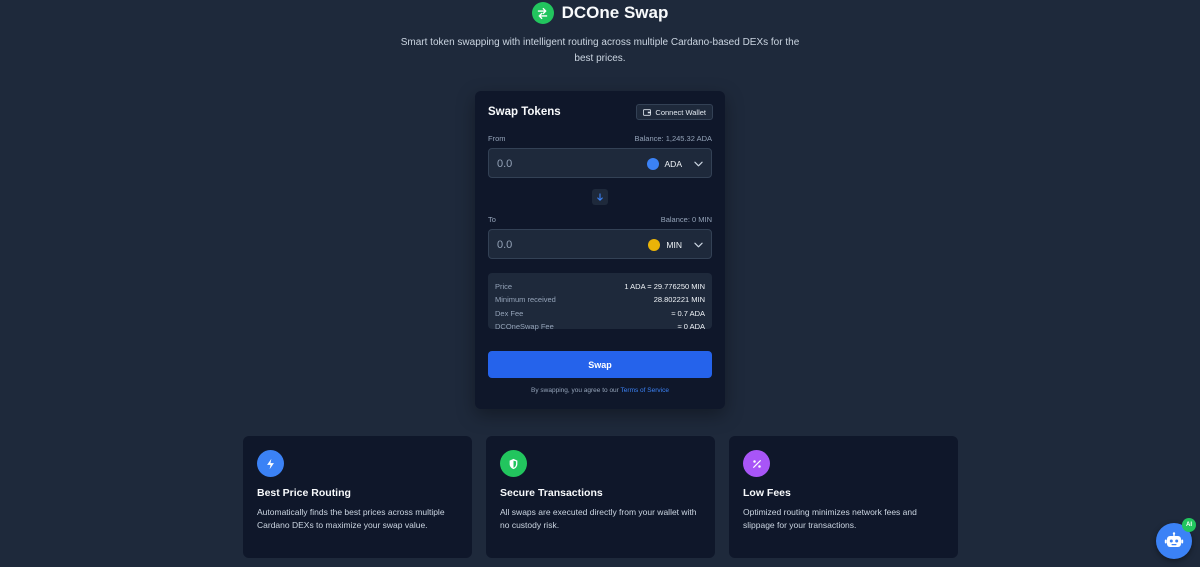 The width and height of the screenshot is (1200, 567). Describe the element at coordinates (1189, 525) in the screenshot. I see `ai-badge: AI` at that location.